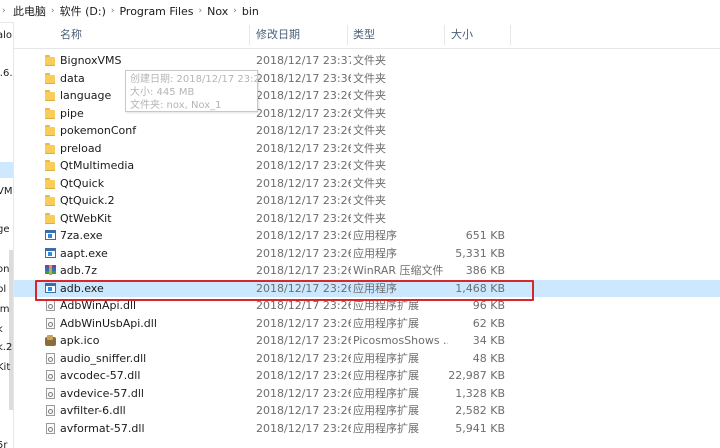  What do you see at coordinates (367, 184) in the screenshot?
I see `table-row: QtQuick 2018/12/17 23:26 文件夹` at bounding box center [367, 184].